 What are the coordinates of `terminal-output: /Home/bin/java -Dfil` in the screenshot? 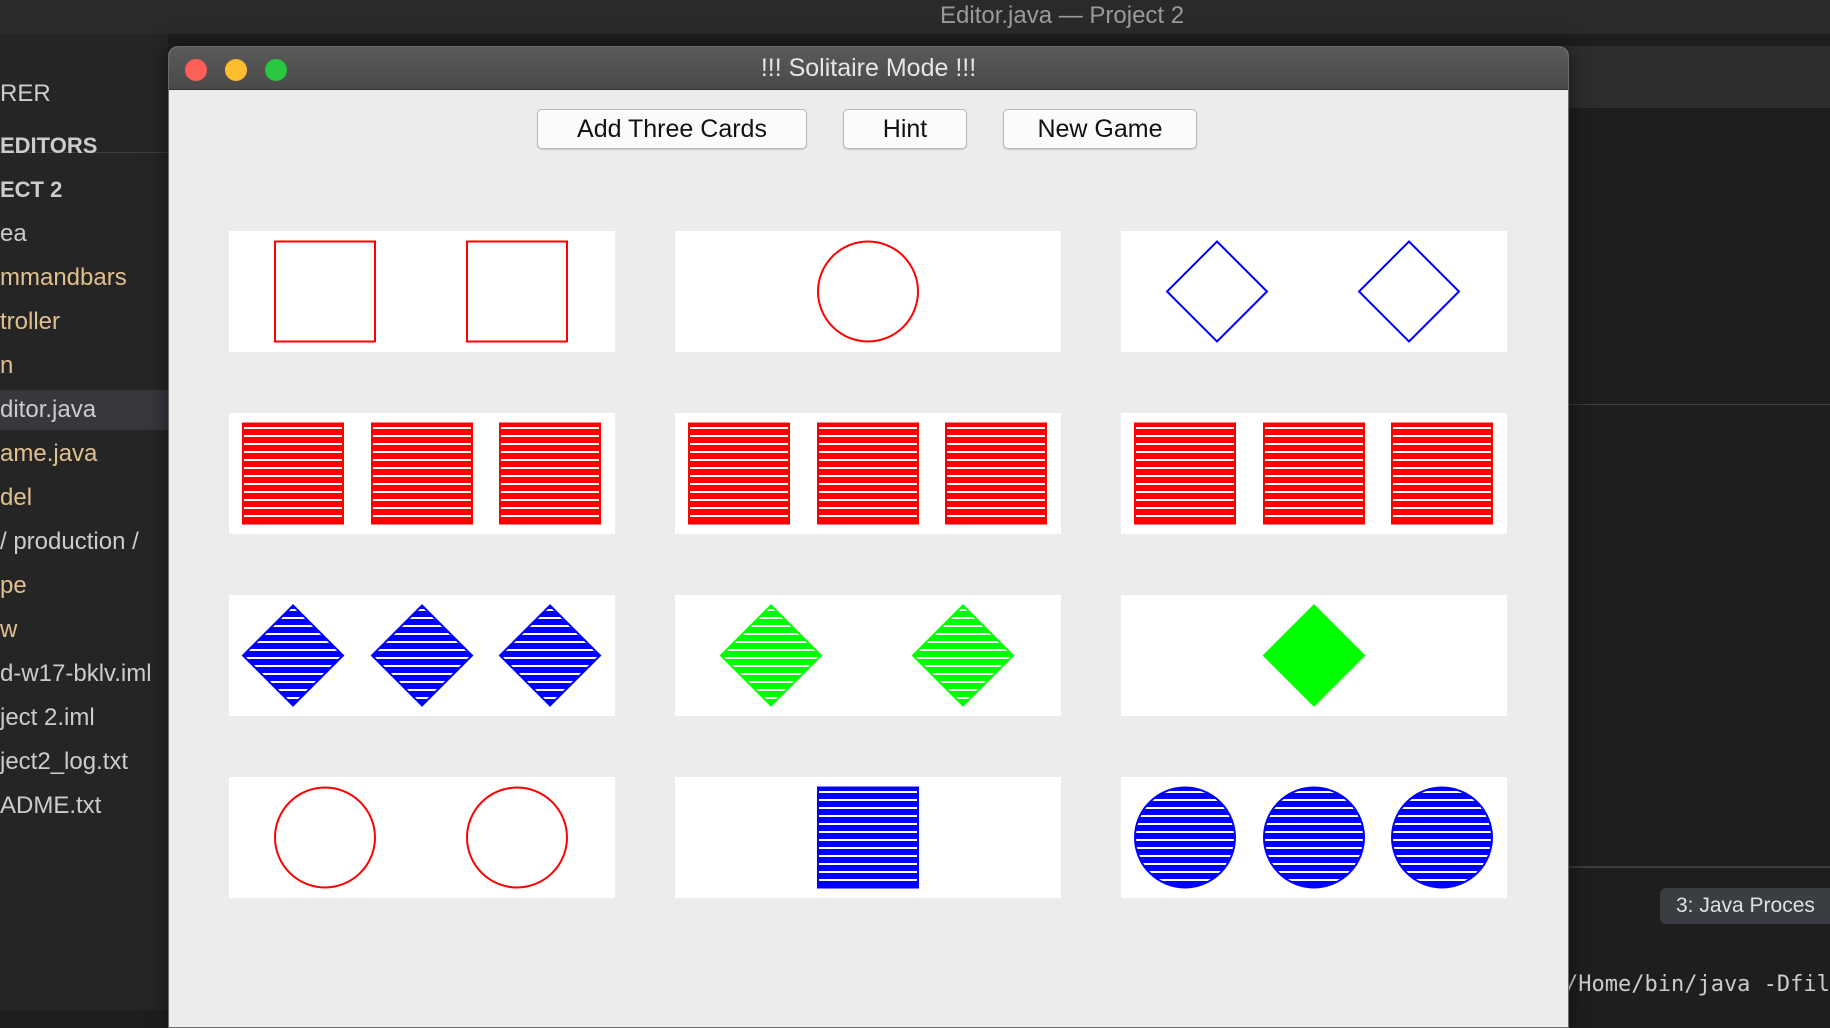 It's located at (1697, 984).